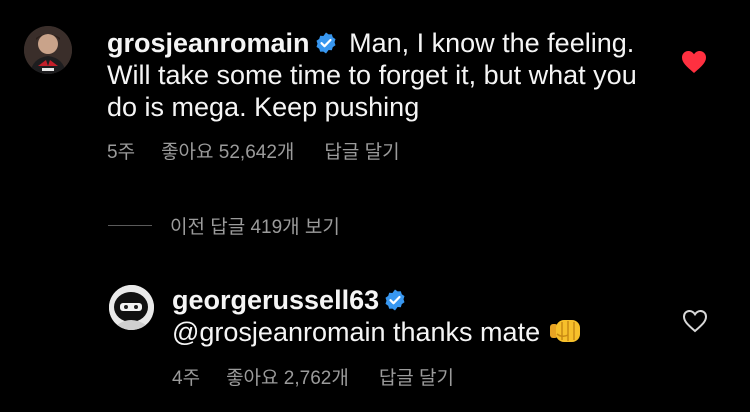 This screenshot has height=412, width=750. I want to click on username-link: grosjeanromain, so click(208, 43).